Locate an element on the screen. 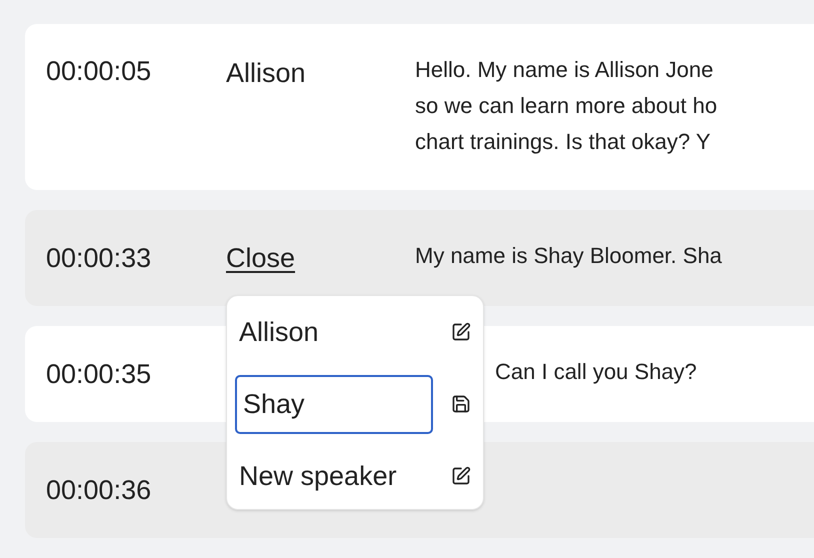 This screenshot has height=558, width=814. timestamp: 00:00:36 is located at coordinates (99, 490).